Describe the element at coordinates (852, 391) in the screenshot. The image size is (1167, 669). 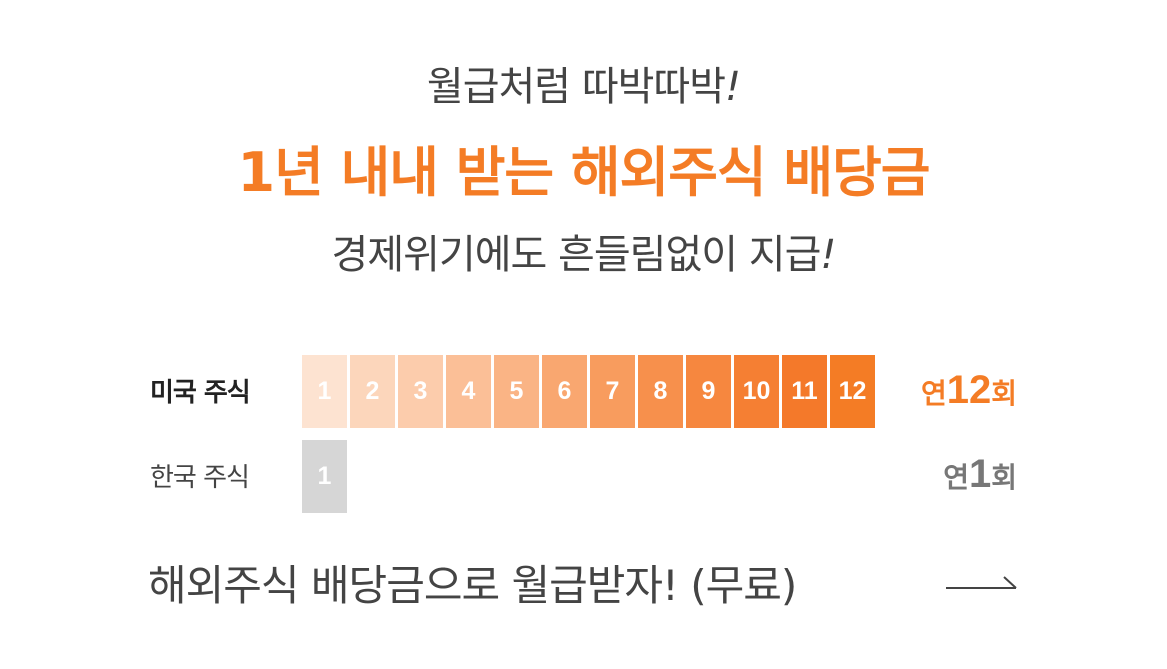
I see `us-month-cell: 12` at that location.